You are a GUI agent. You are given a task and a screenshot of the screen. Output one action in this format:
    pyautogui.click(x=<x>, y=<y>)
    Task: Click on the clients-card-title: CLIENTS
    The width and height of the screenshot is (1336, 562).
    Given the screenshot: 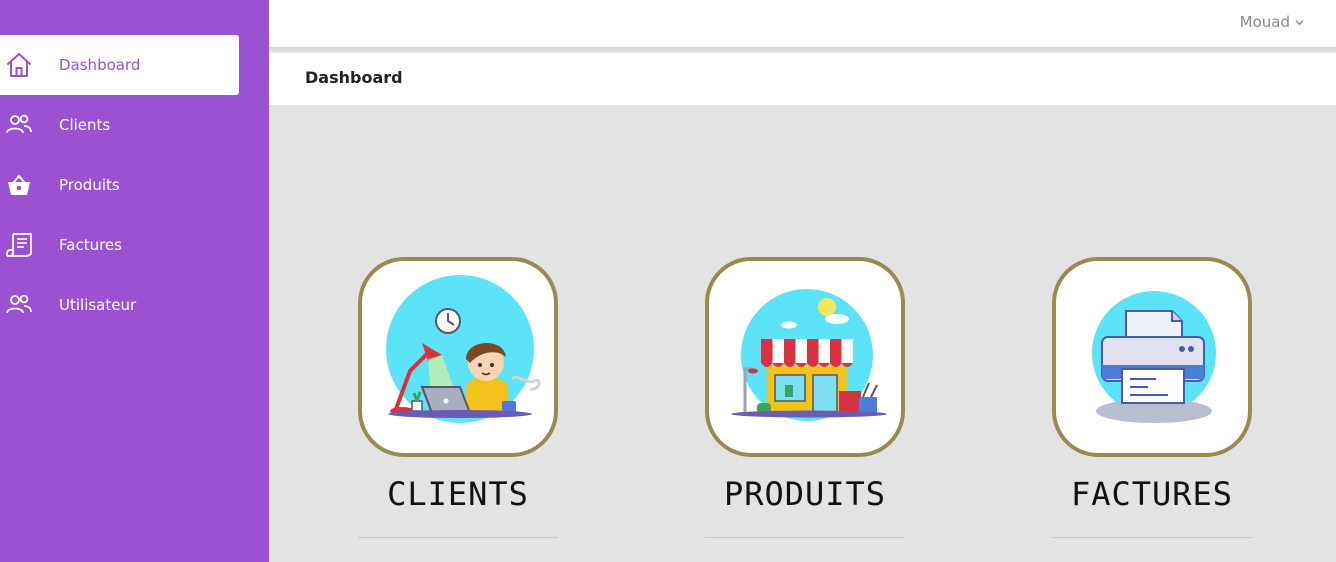 What is the action you would take?
    pyautogui.click(x=458, y=494)
    